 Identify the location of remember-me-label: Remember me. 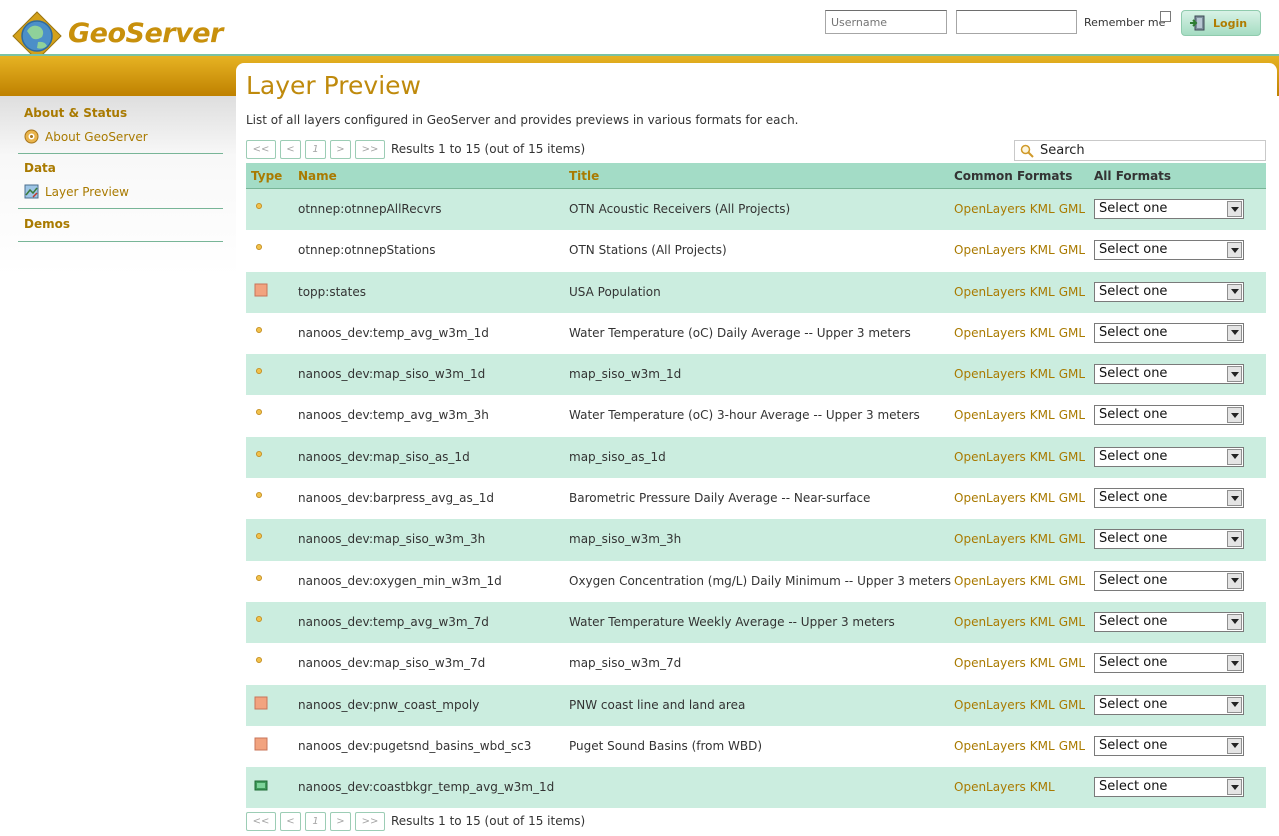
(1125, 22).